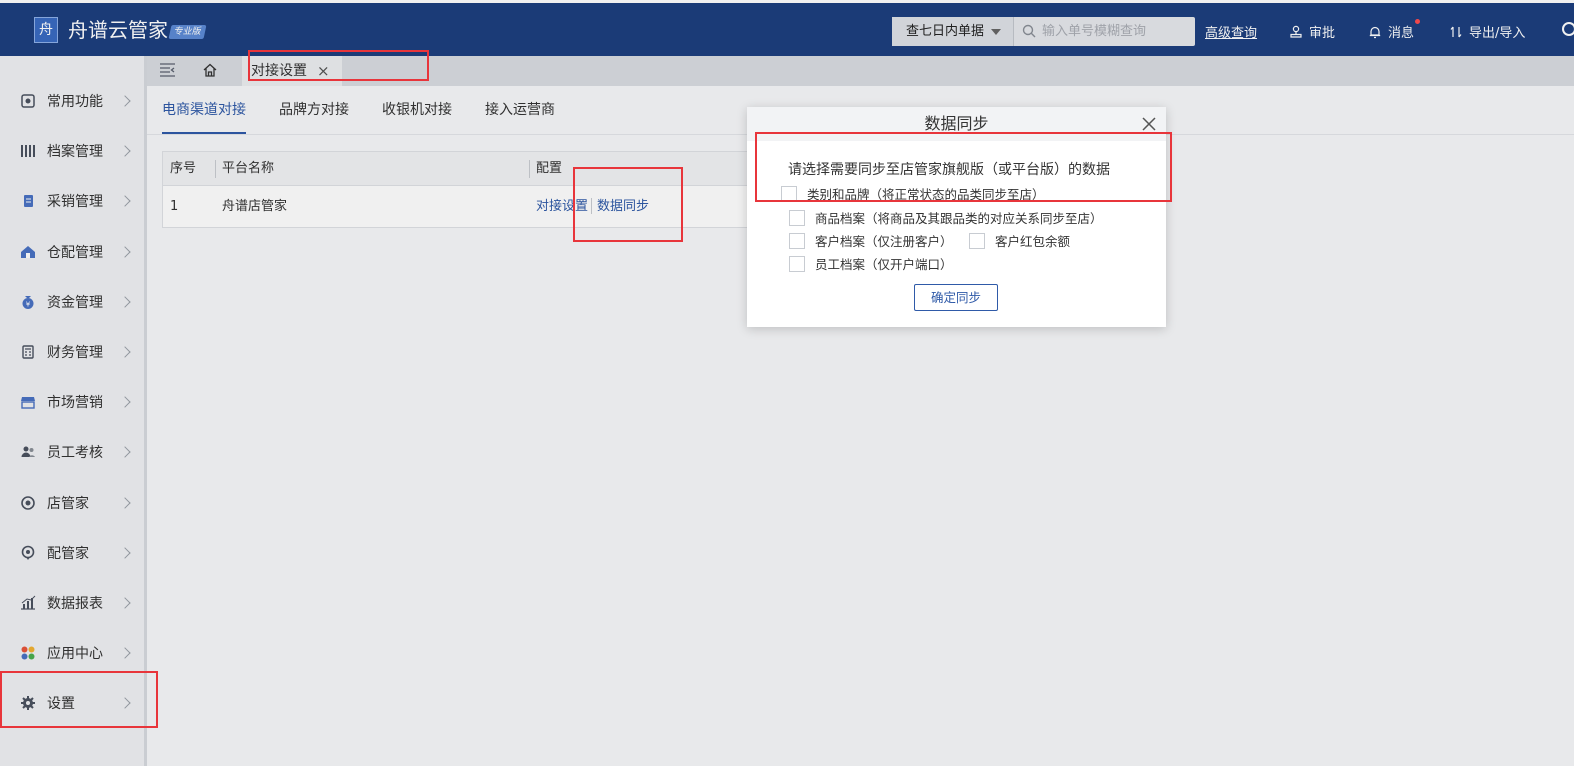  I want to click on option-product-archive: 商品档案（将商品及其跟品类的对应关系同步至店）, so click(946, 217).